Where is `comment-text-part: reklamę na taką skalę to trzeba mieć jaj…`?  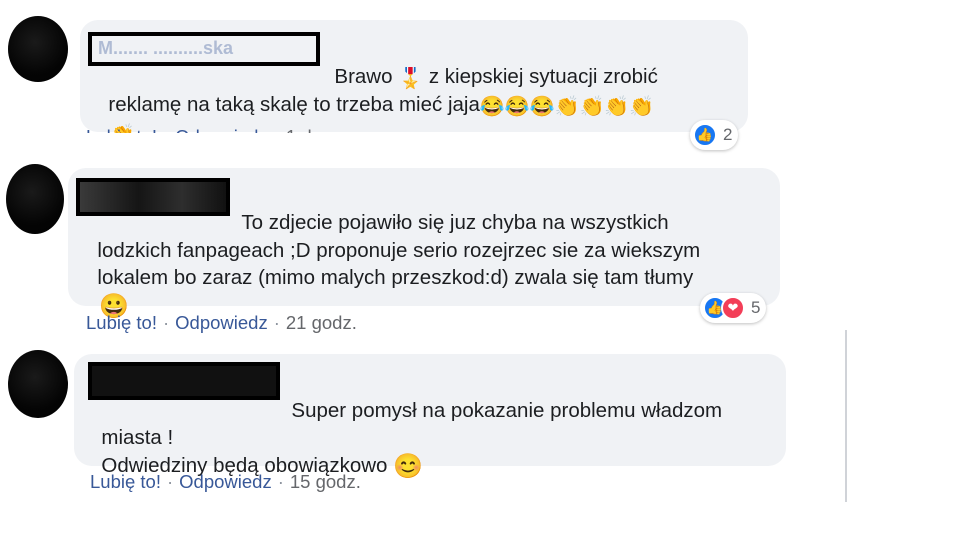
comment-text-part: reklamę na taką skalę to trzeba mieć jaj… is located at coordinates (294, 104).